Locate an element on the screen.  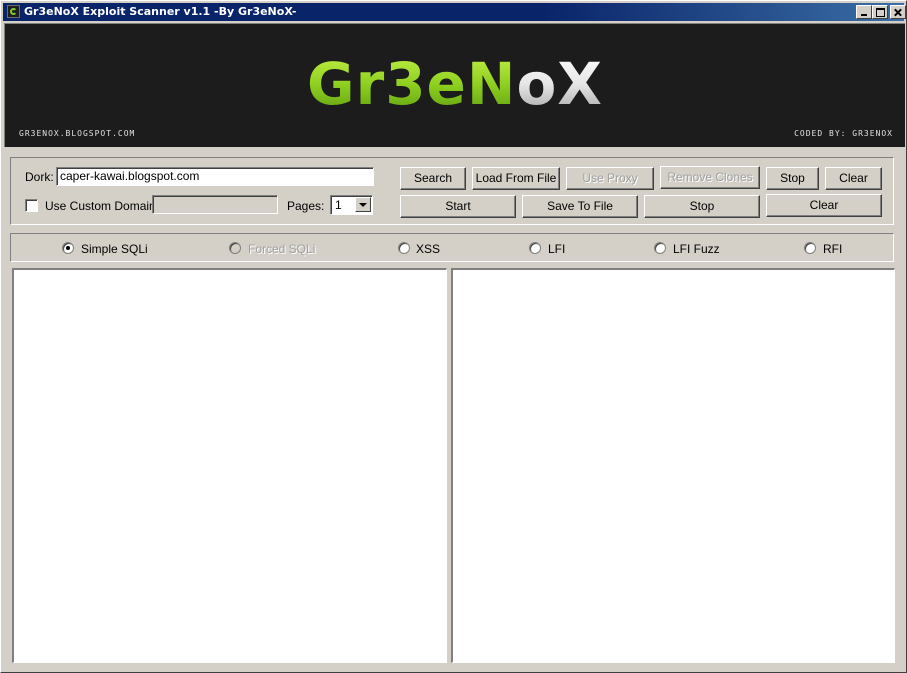
author-caption: CODED BY: GR3ENOX is located at coordinates (843, 133).